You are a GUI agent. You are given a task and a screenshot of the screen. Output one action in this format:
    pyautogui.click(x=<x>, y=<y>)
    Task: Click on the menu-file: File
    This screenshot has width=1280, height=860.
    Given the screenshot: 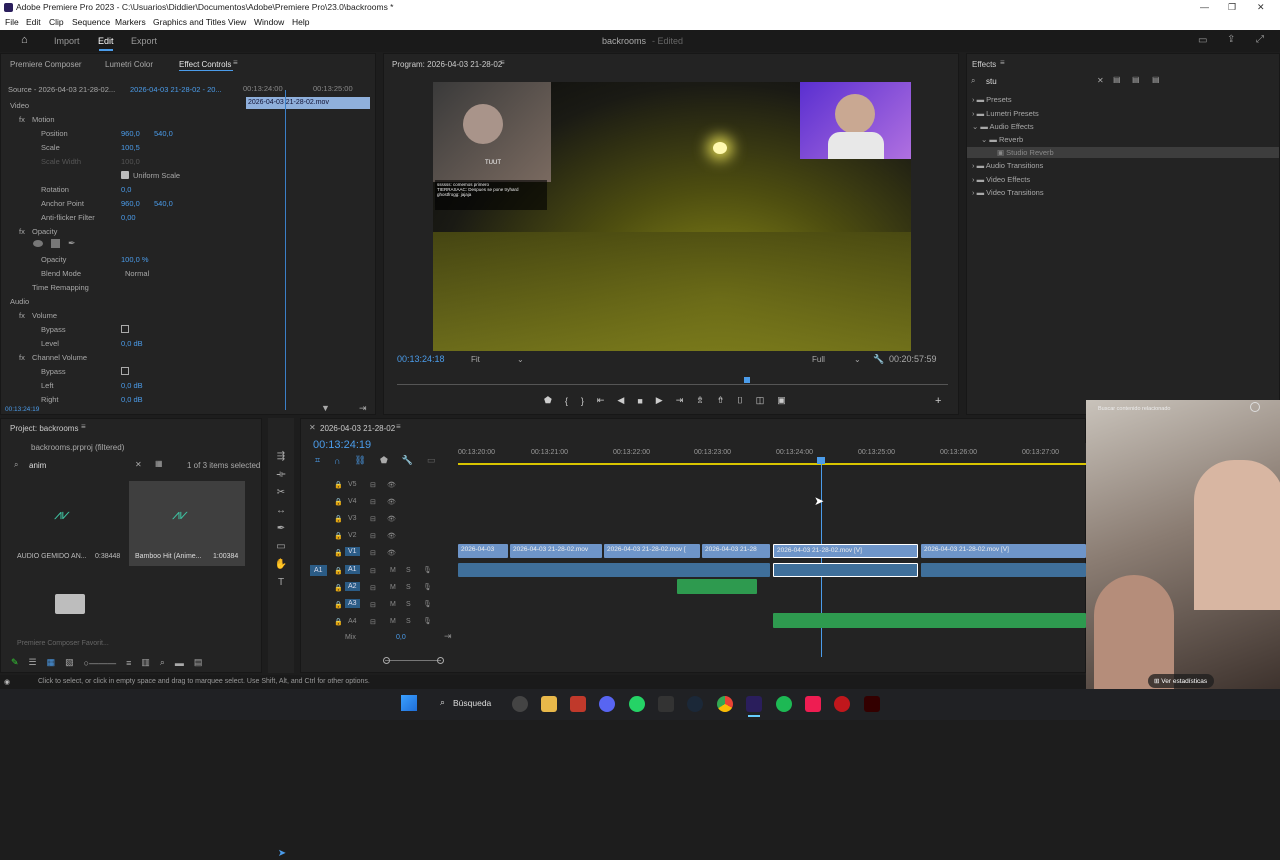 What is the action you would take?
    pyautogui.click(x=12, y=22)
    